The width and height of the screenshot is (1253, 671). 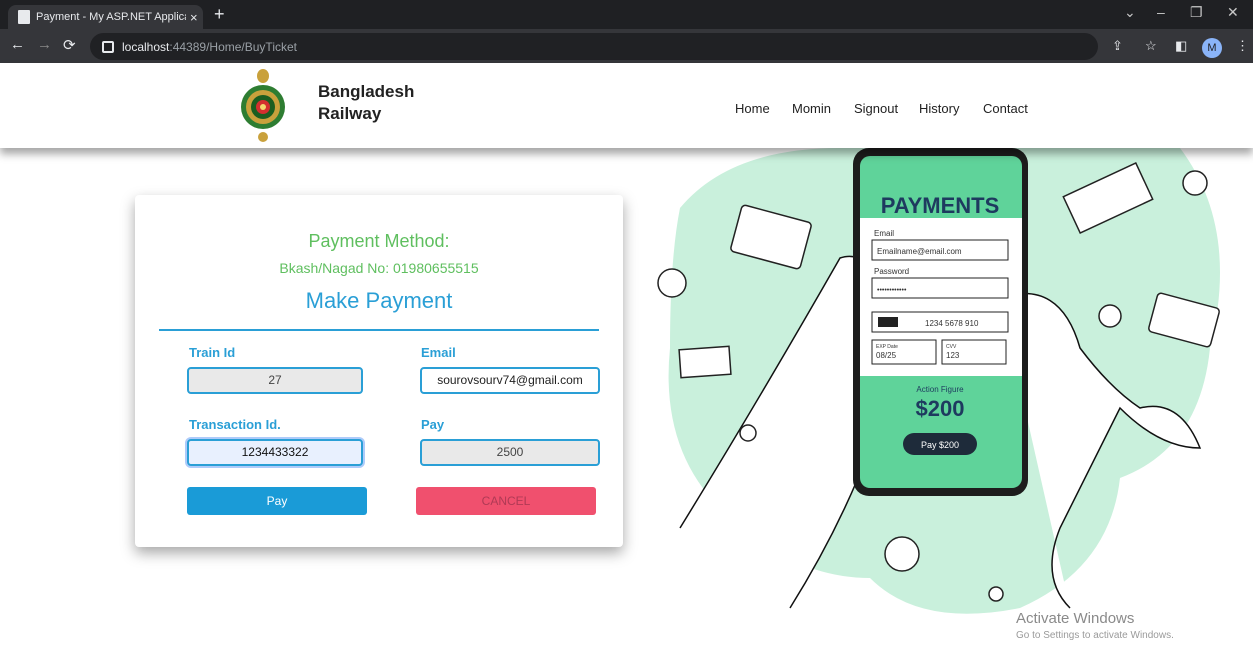 What do you see at coordinates (438, 352) in the screenshot?
I see `email-label: Email` at bounding box center [438, 352].